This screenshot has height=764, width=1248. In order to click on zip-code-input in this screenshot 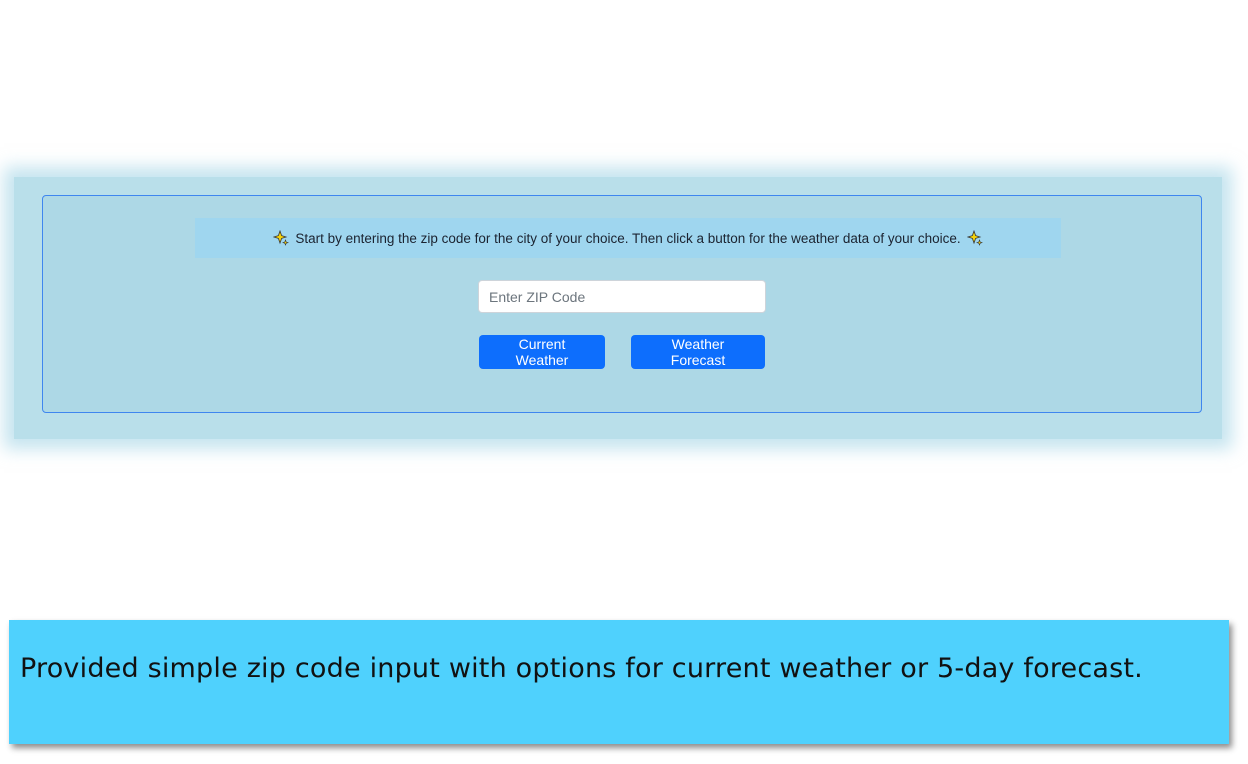, I will do `click(622, 296)`.